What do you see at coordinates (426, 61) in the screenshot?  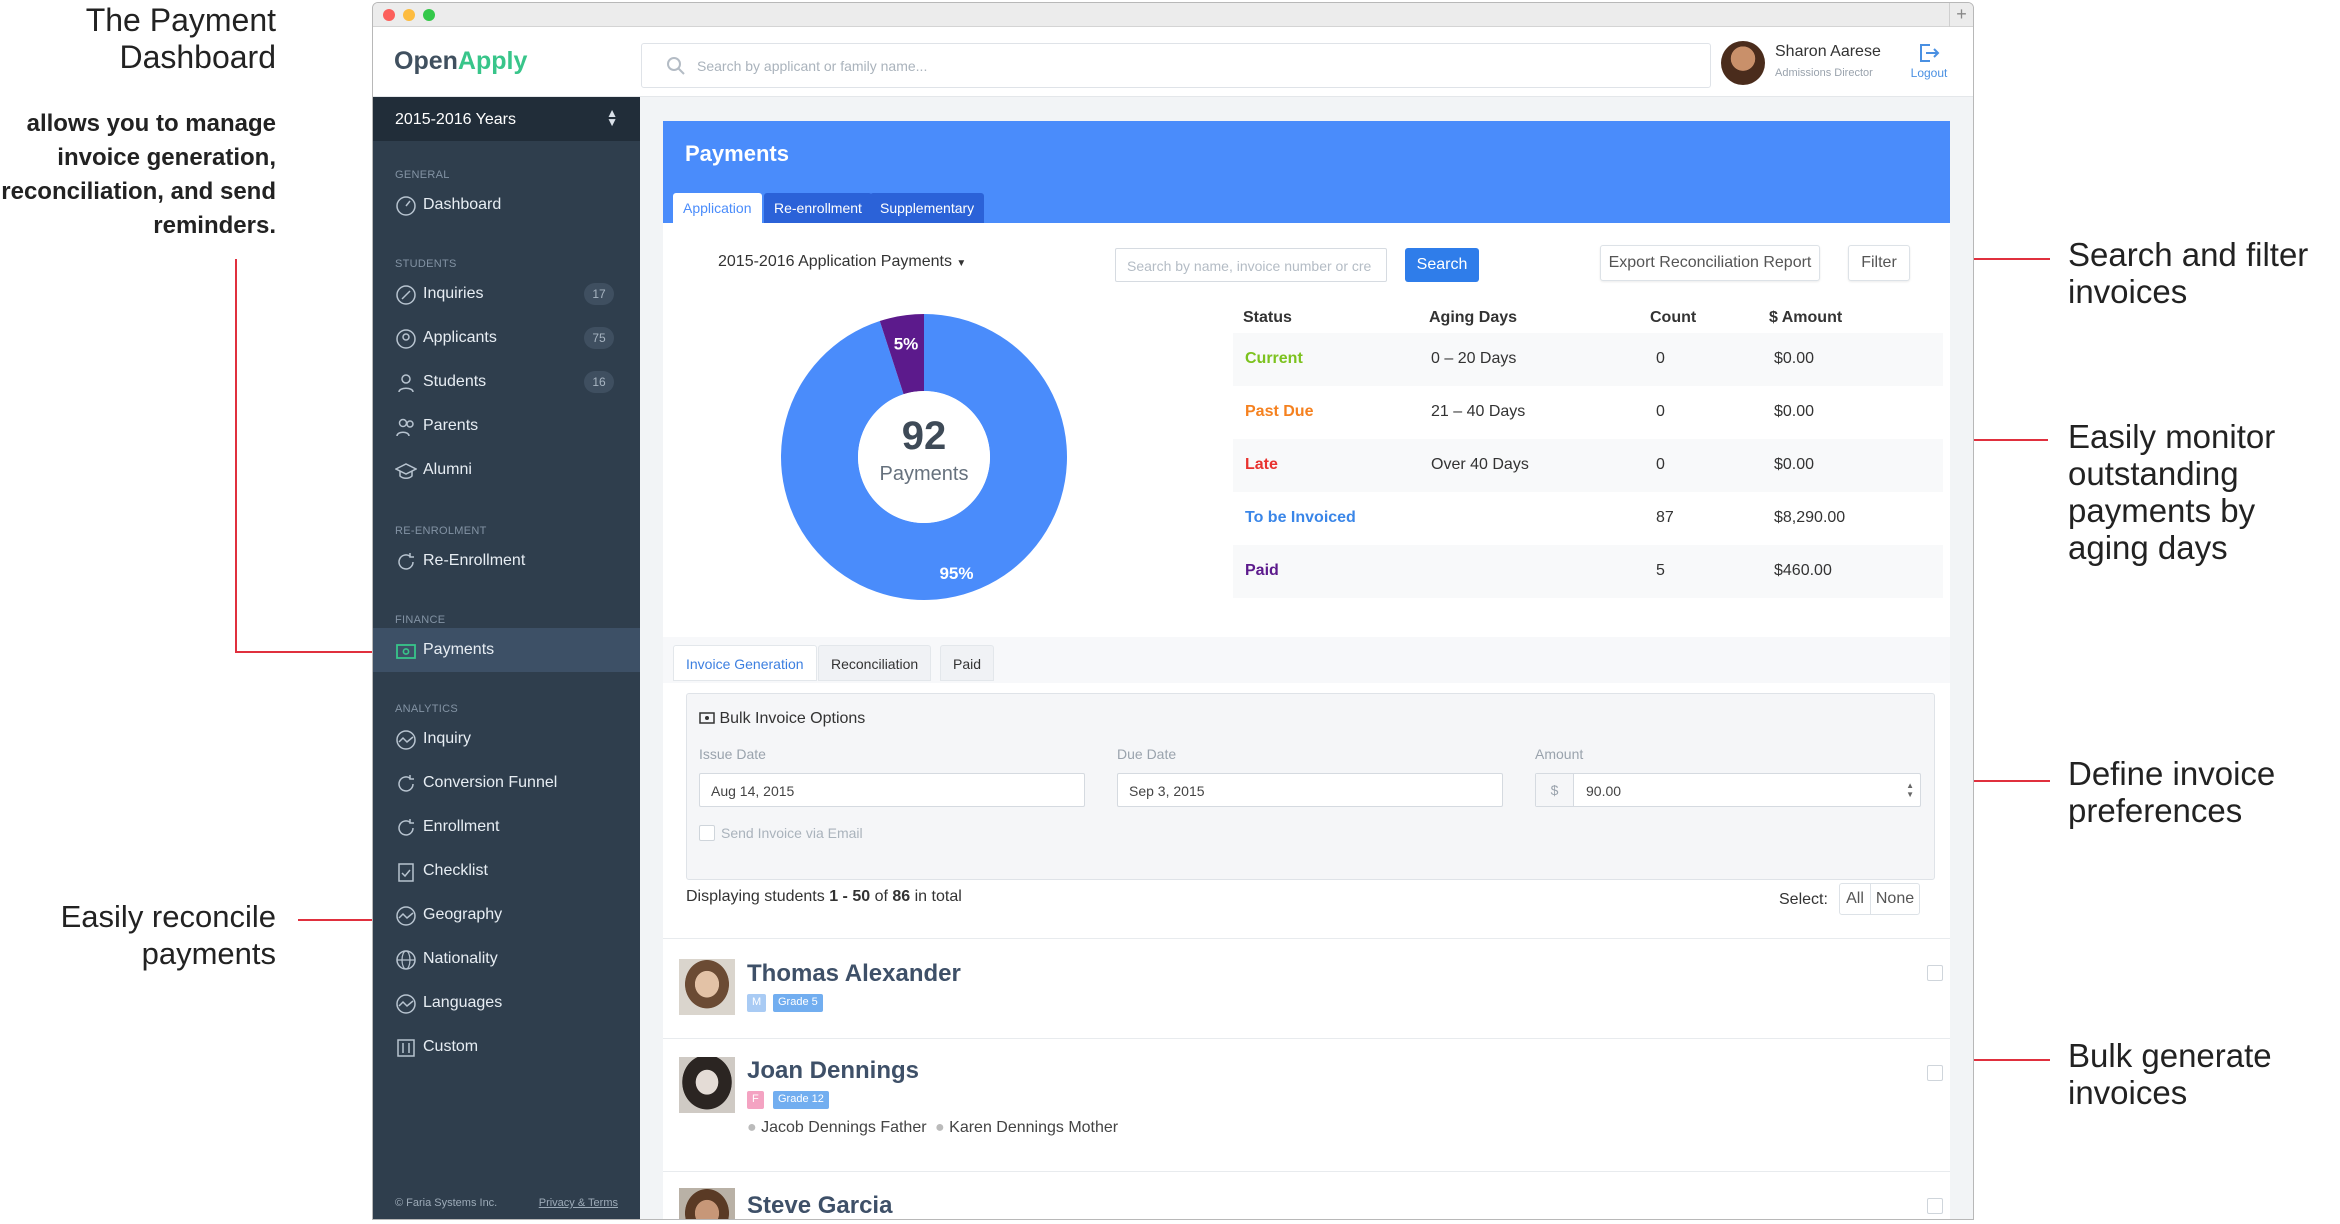 I see `logo-text-open: Open` at bounding box center [426, 61].